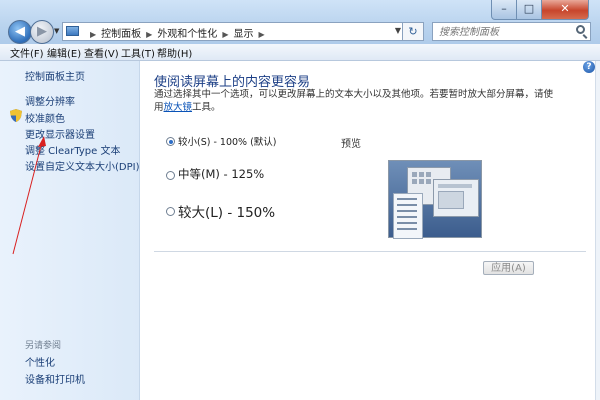  Describe the element at coordinates (60, 133) in the screenshot. I see `sidebar-item-change-display-settings: 更改显示器设置` at that location.